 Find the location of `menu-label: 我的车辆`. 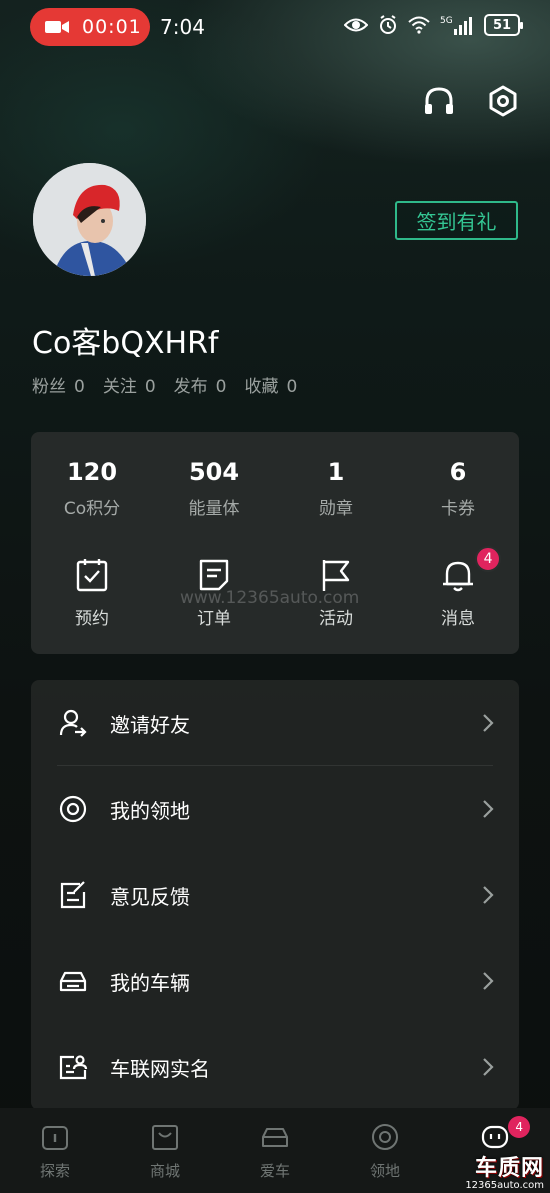

menu-label: 我的车辆 is located at coordinates (150, 982).